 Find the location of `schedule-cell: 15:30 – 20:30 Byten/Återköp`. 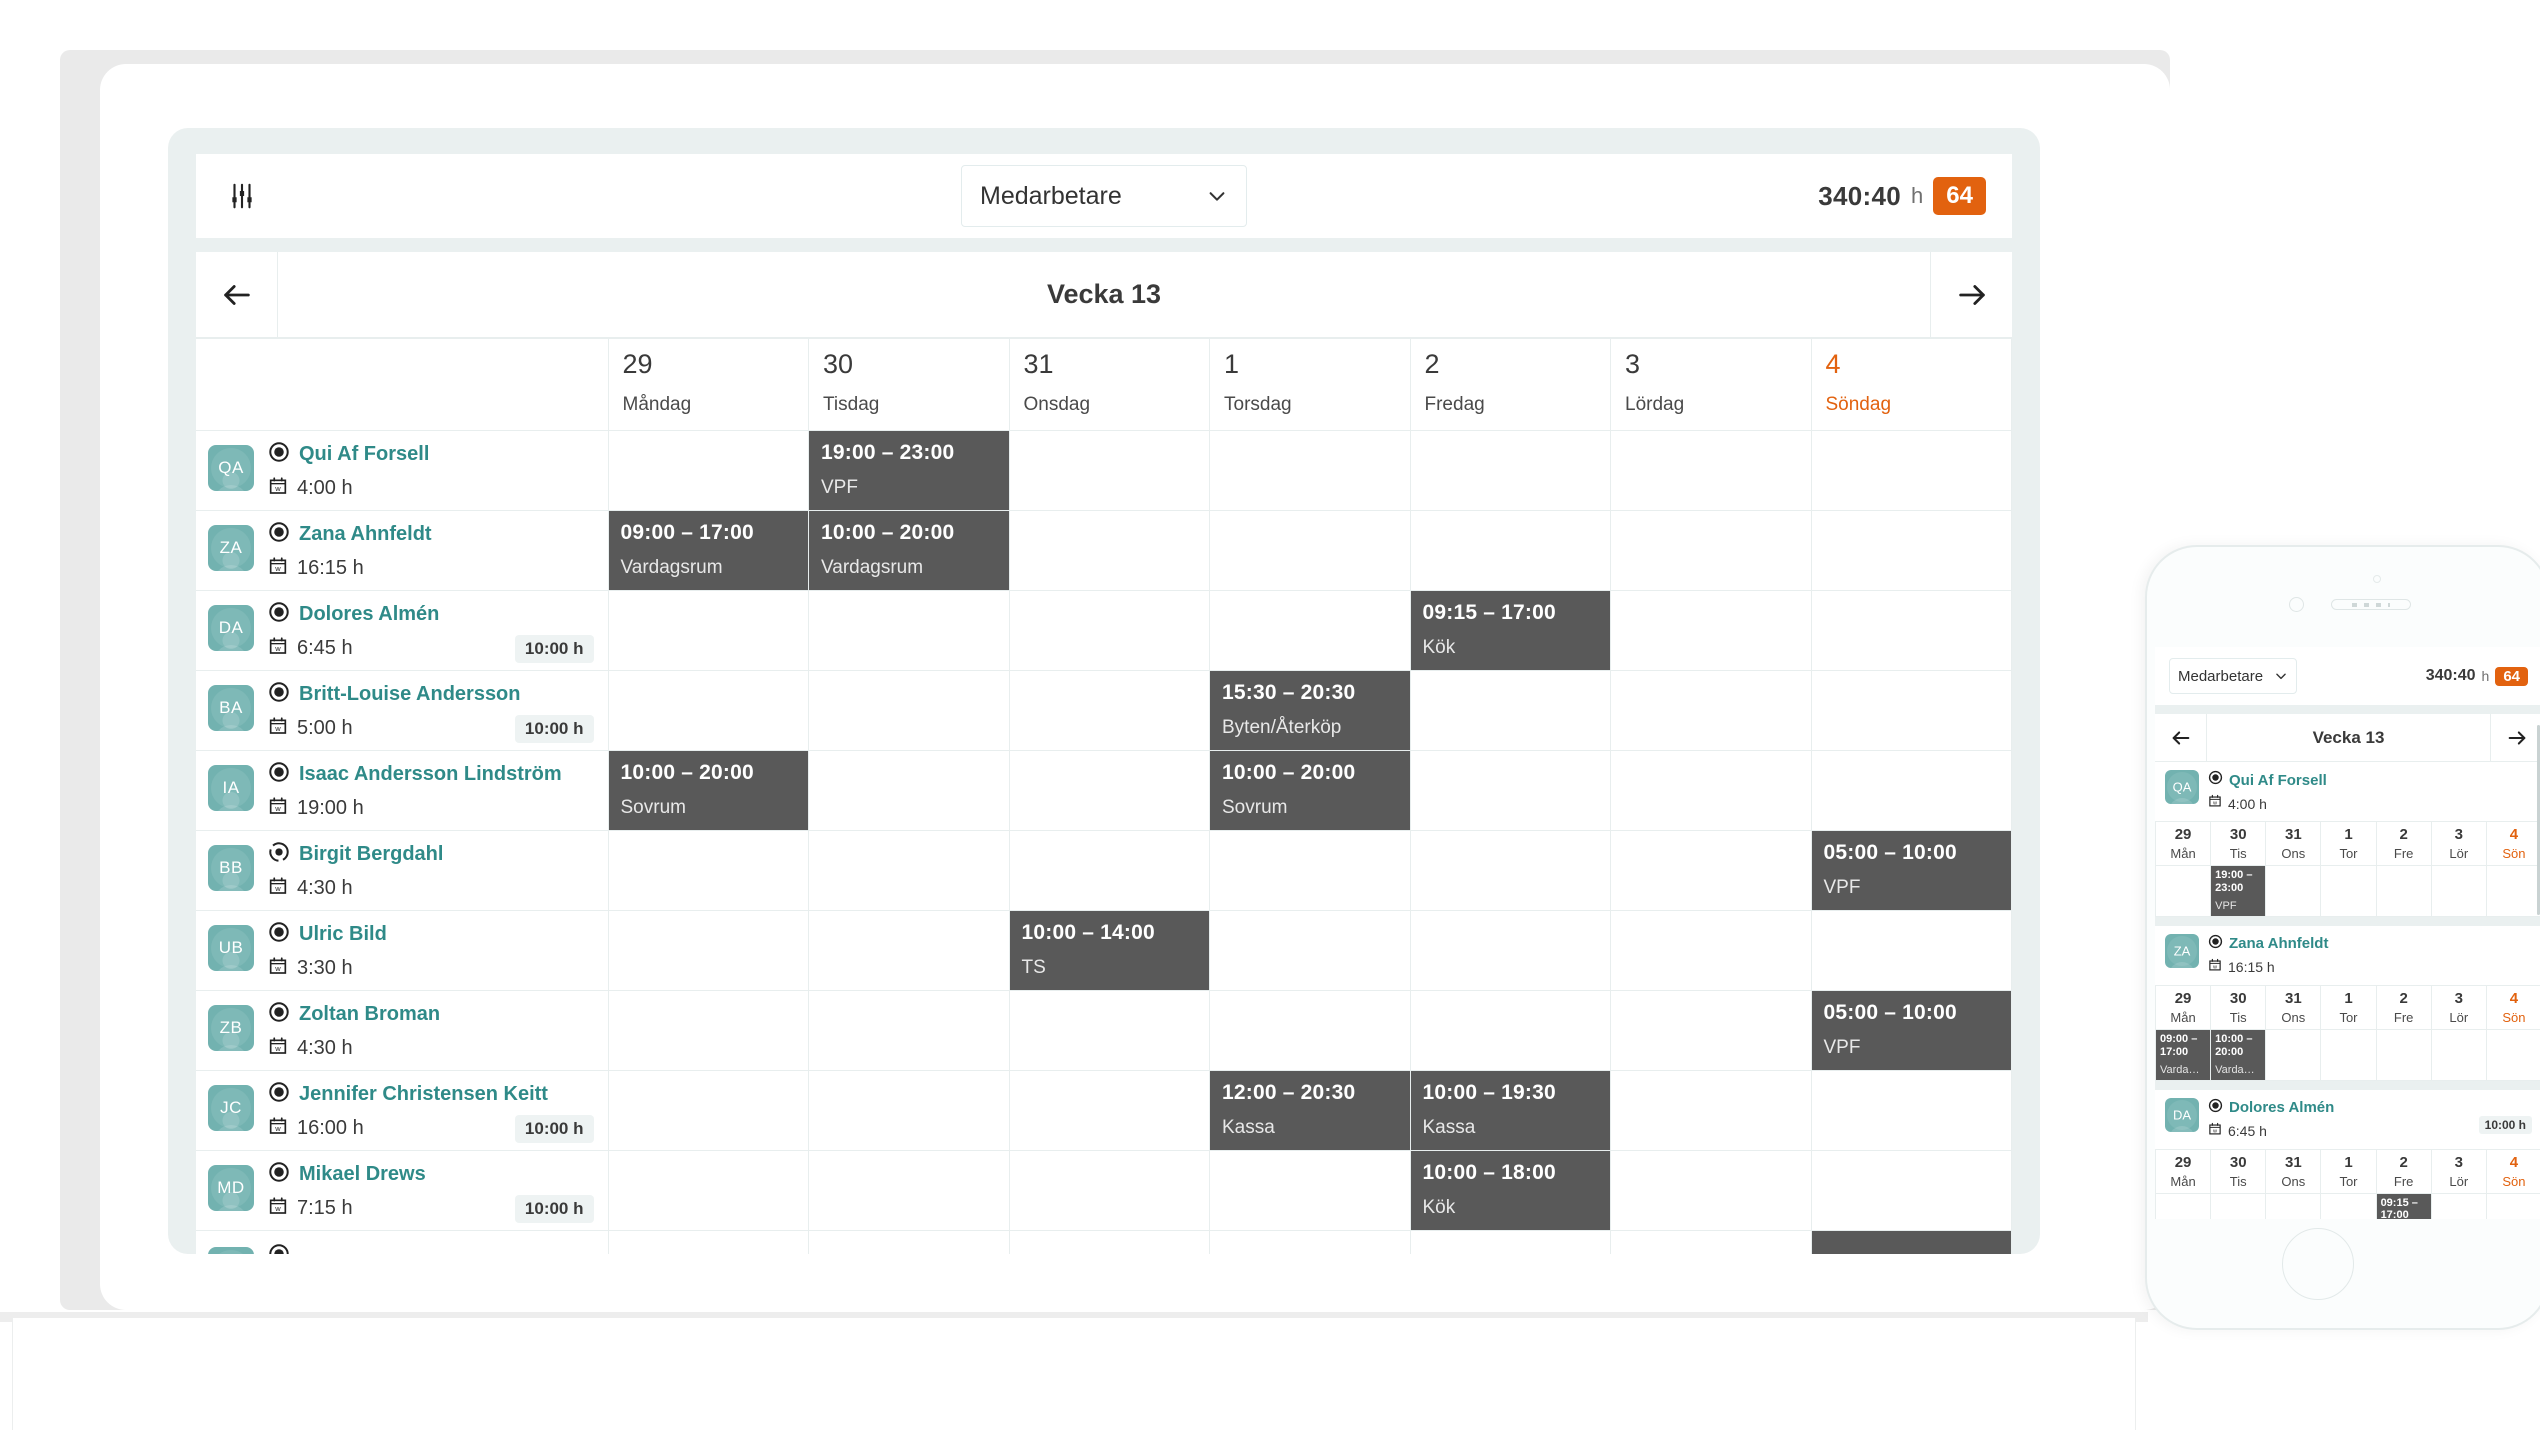

schedule-cell: 15:30 – 20:30 Byten/Återköp is located at coordinates (1310, 710).